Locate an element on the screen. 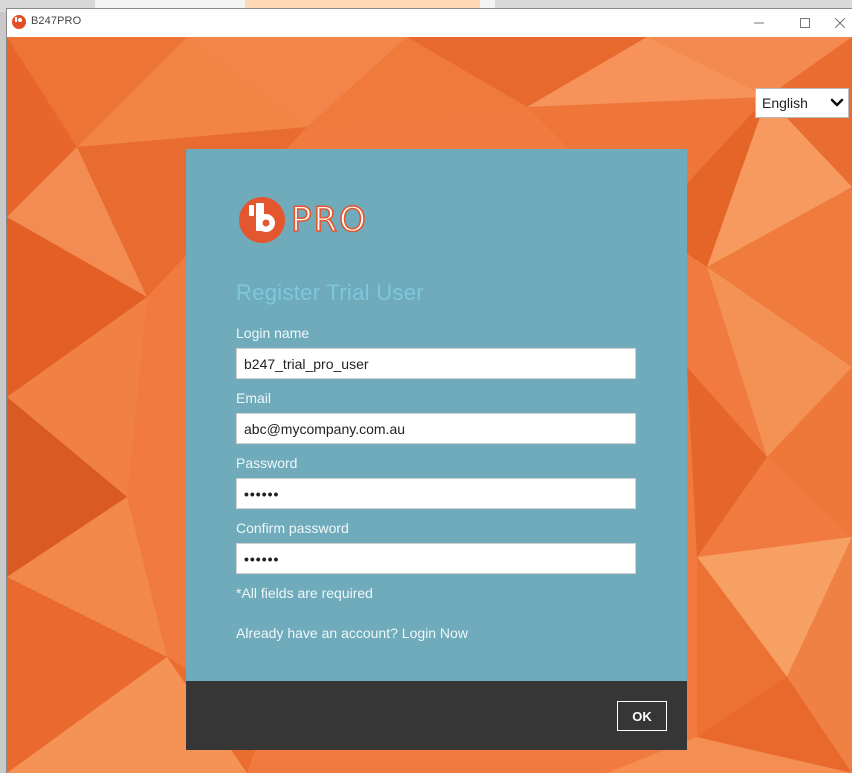 The width and height of the screenshot is (852, 773). logo-wordmark: PRO is located at coordinates (329, 220).